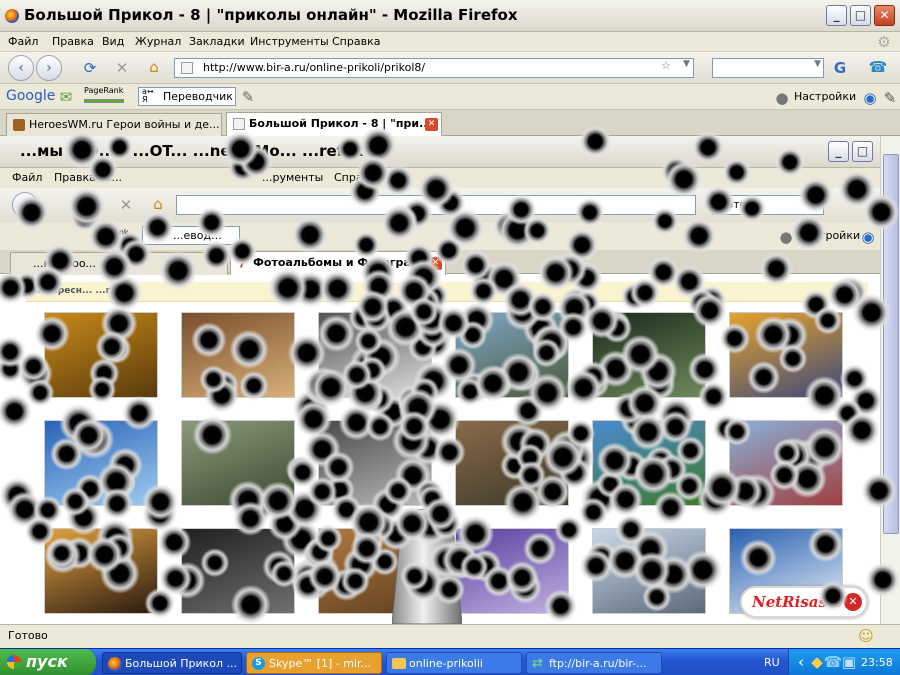  I want to click on translate-icon: a↔ Я, so click(148, 95).